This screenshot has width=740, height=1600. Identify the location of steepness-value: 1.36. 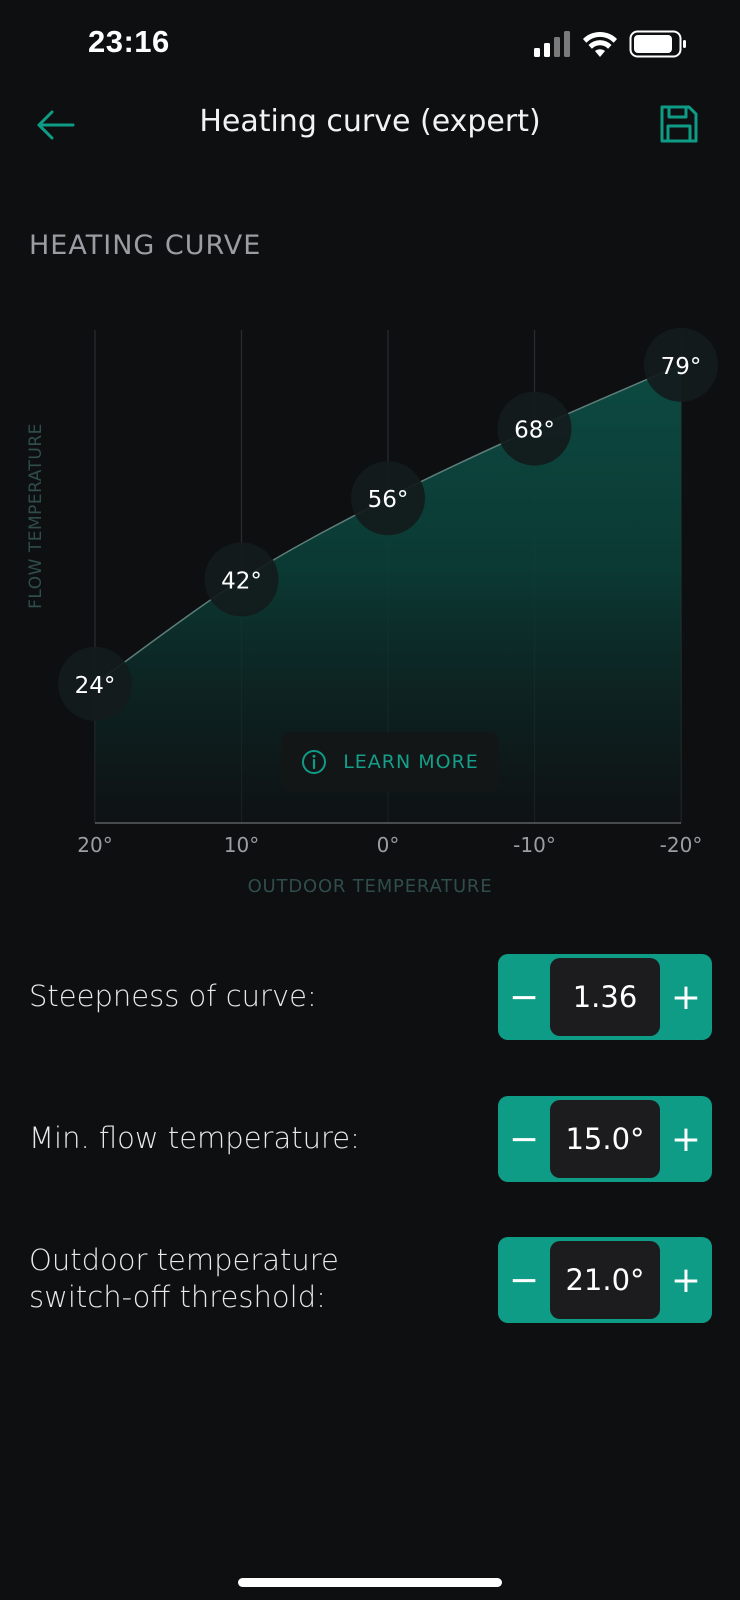
(605, 997).